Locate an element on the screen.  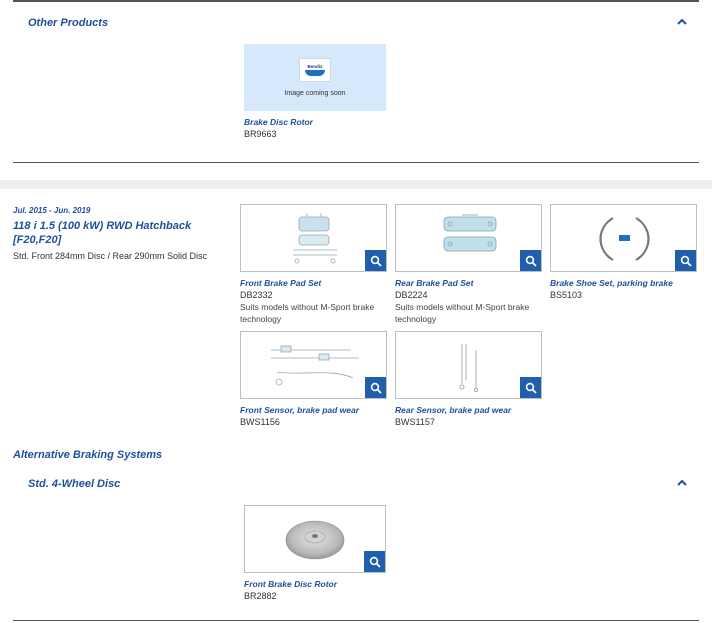
product-card-bws1156: Front Sensor, brake pad wear BWS1156 is located at coordinates (313, 379).